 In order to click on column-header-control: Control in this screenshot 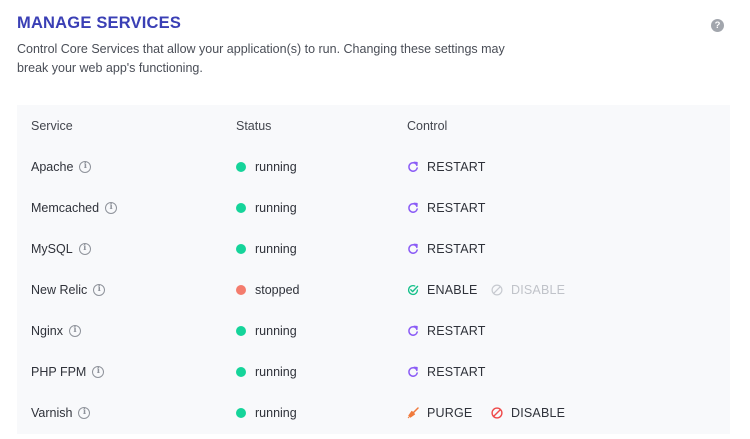, I will do `click(427, 125)`.